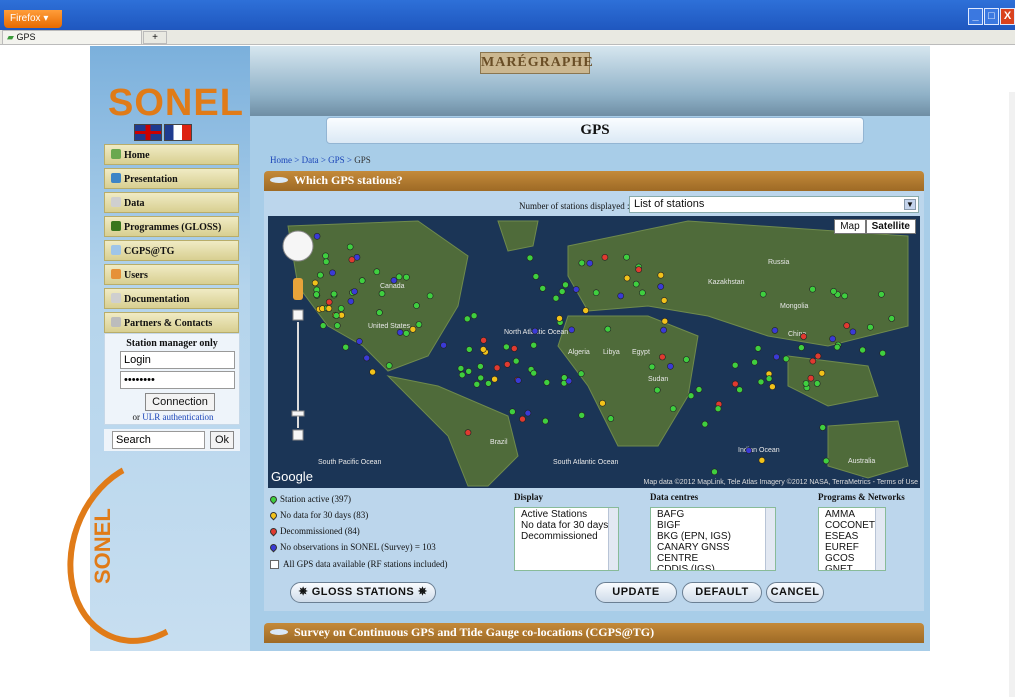  Describe the element at coordinates (310, 160) in the screenshot. I see `breadcrumb-data: Data` at that location.